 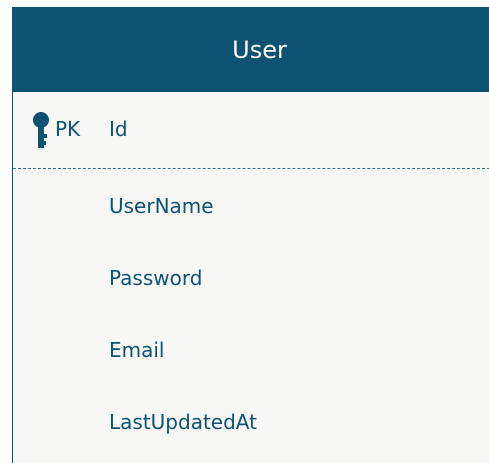 I want to click on field-name-email: Email, so click(x=137, y=350).